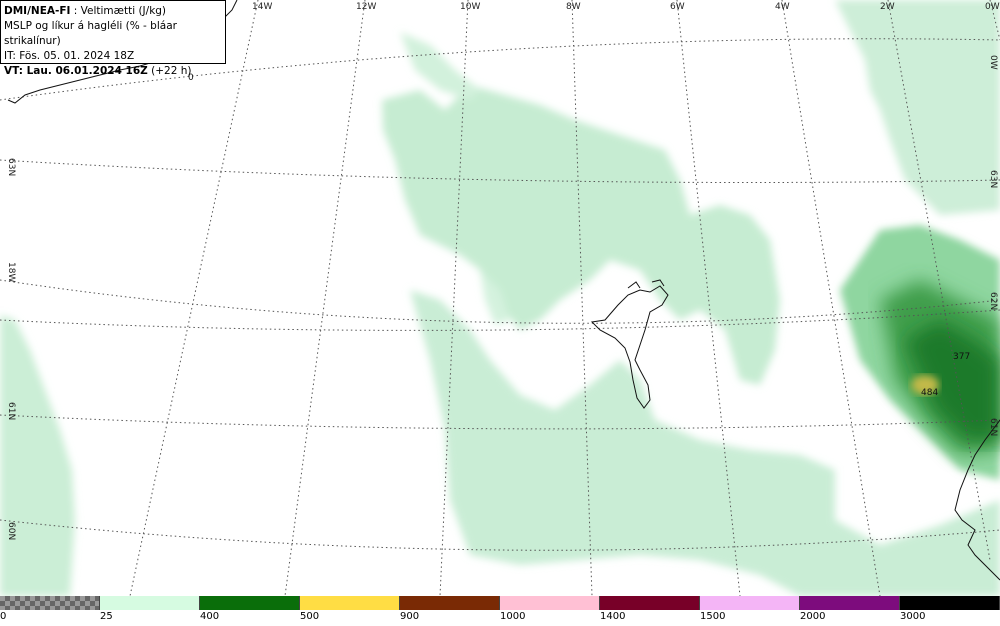 The image size is (1000, 626). I want to click on cape-cell, so click(920, 352).